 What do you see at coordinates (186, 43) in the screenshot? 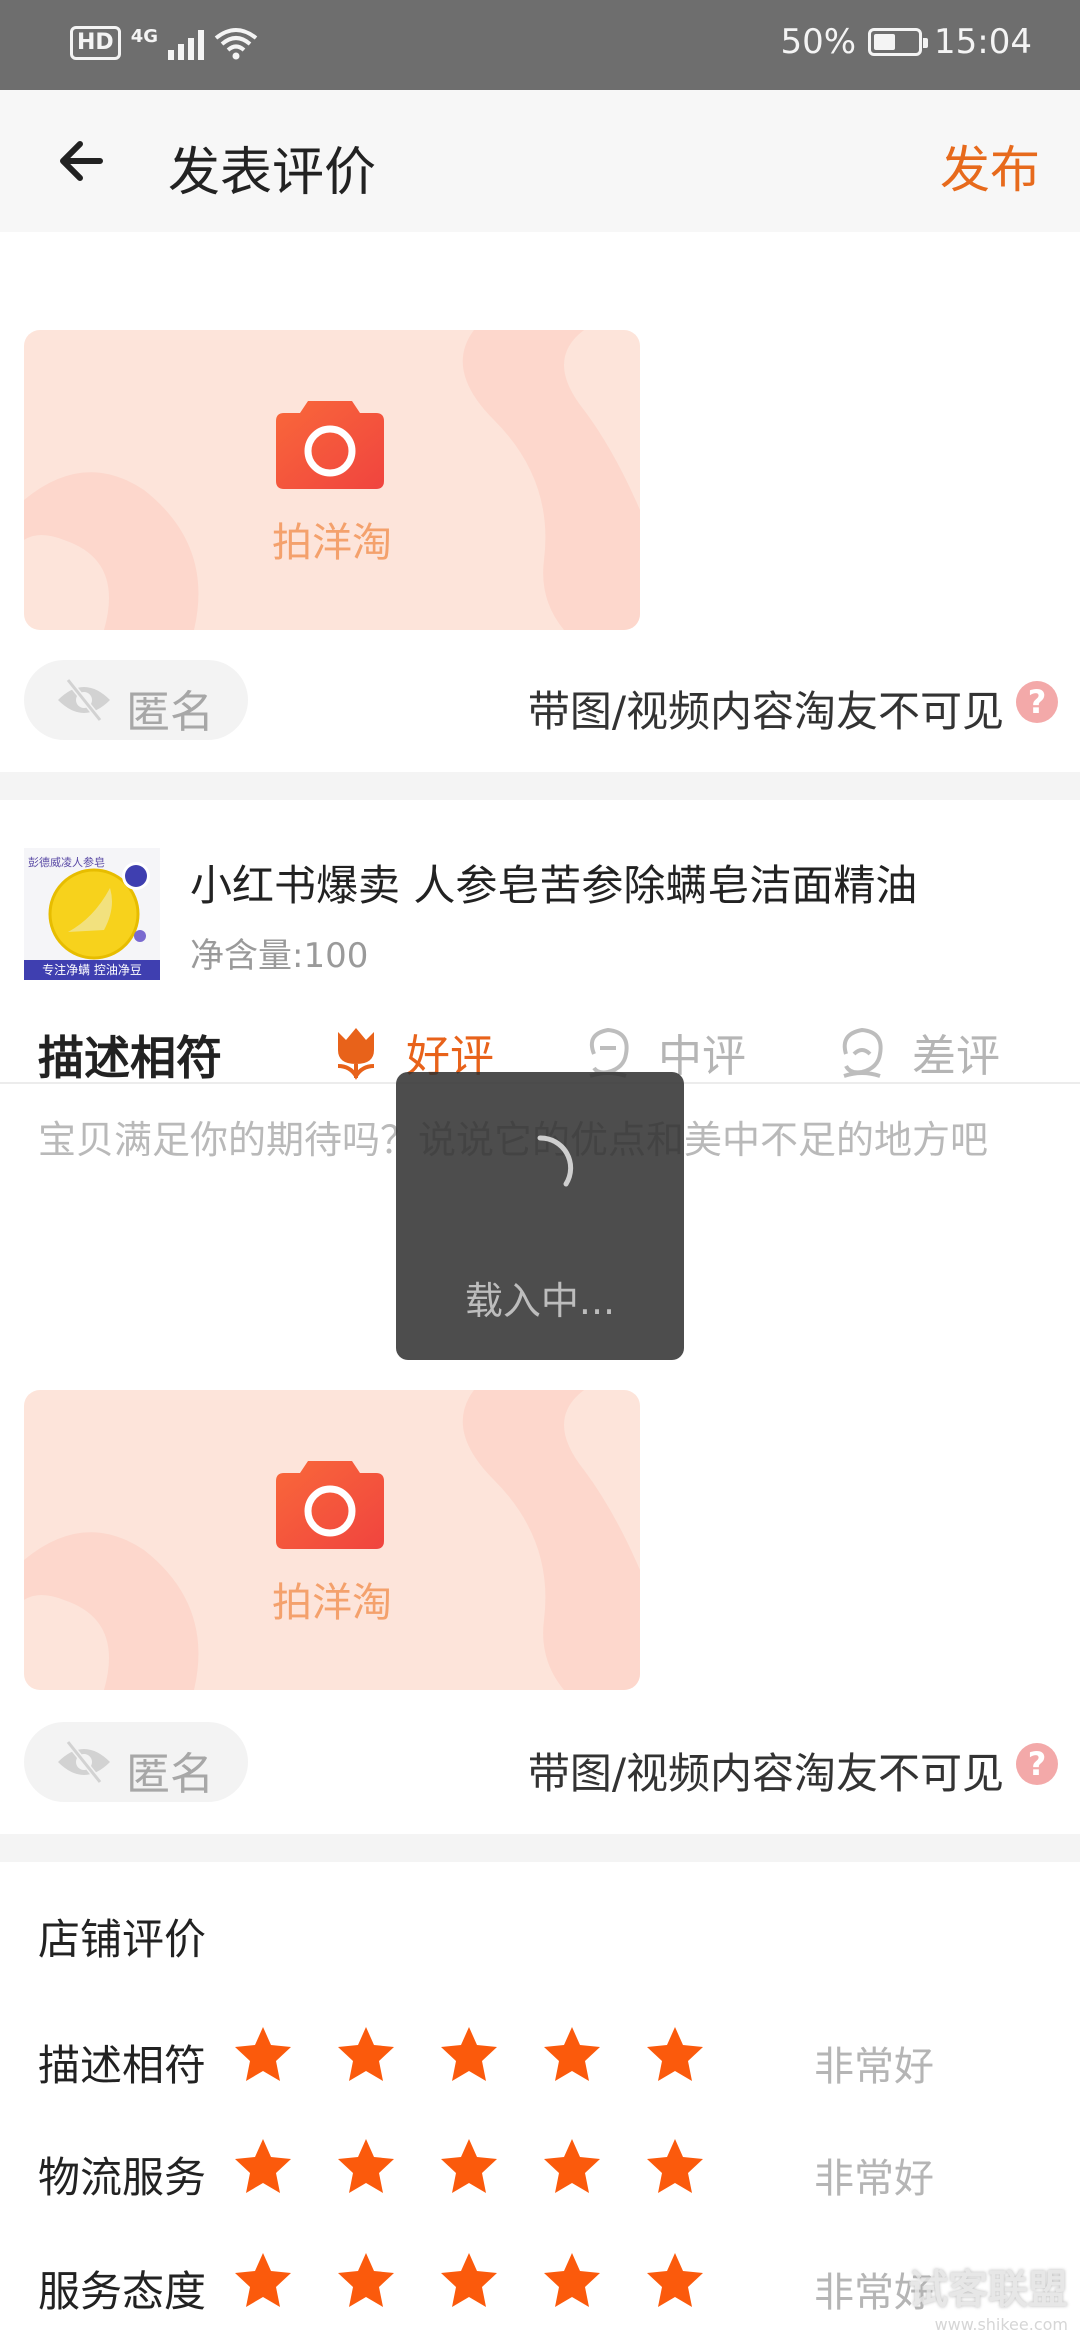
I see `signal-icon` at bounding box center [186, 43].